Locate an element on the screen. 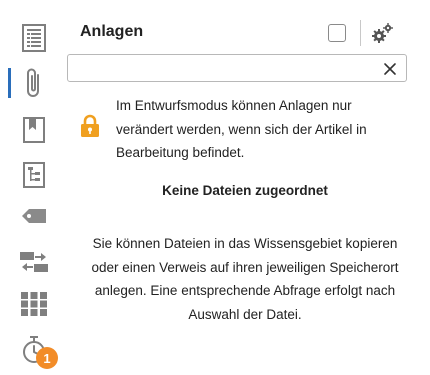 The height and width of the screenshot is (375, 430). bookmark-icon is located at coordinates (34, 130).